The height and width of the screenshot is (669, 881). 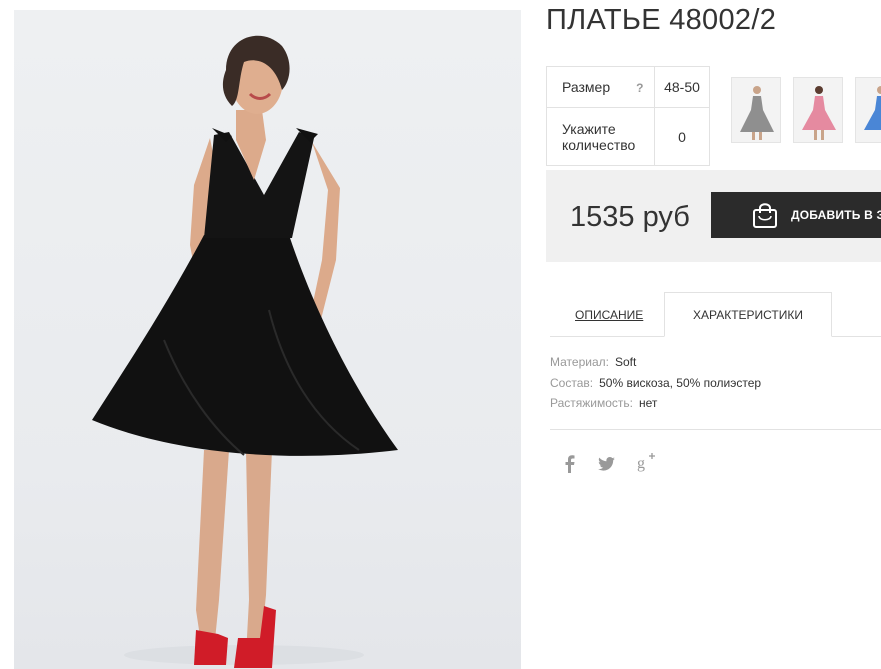 I want to click on spec-material-key: Материал:, so click(x=579, y=362).